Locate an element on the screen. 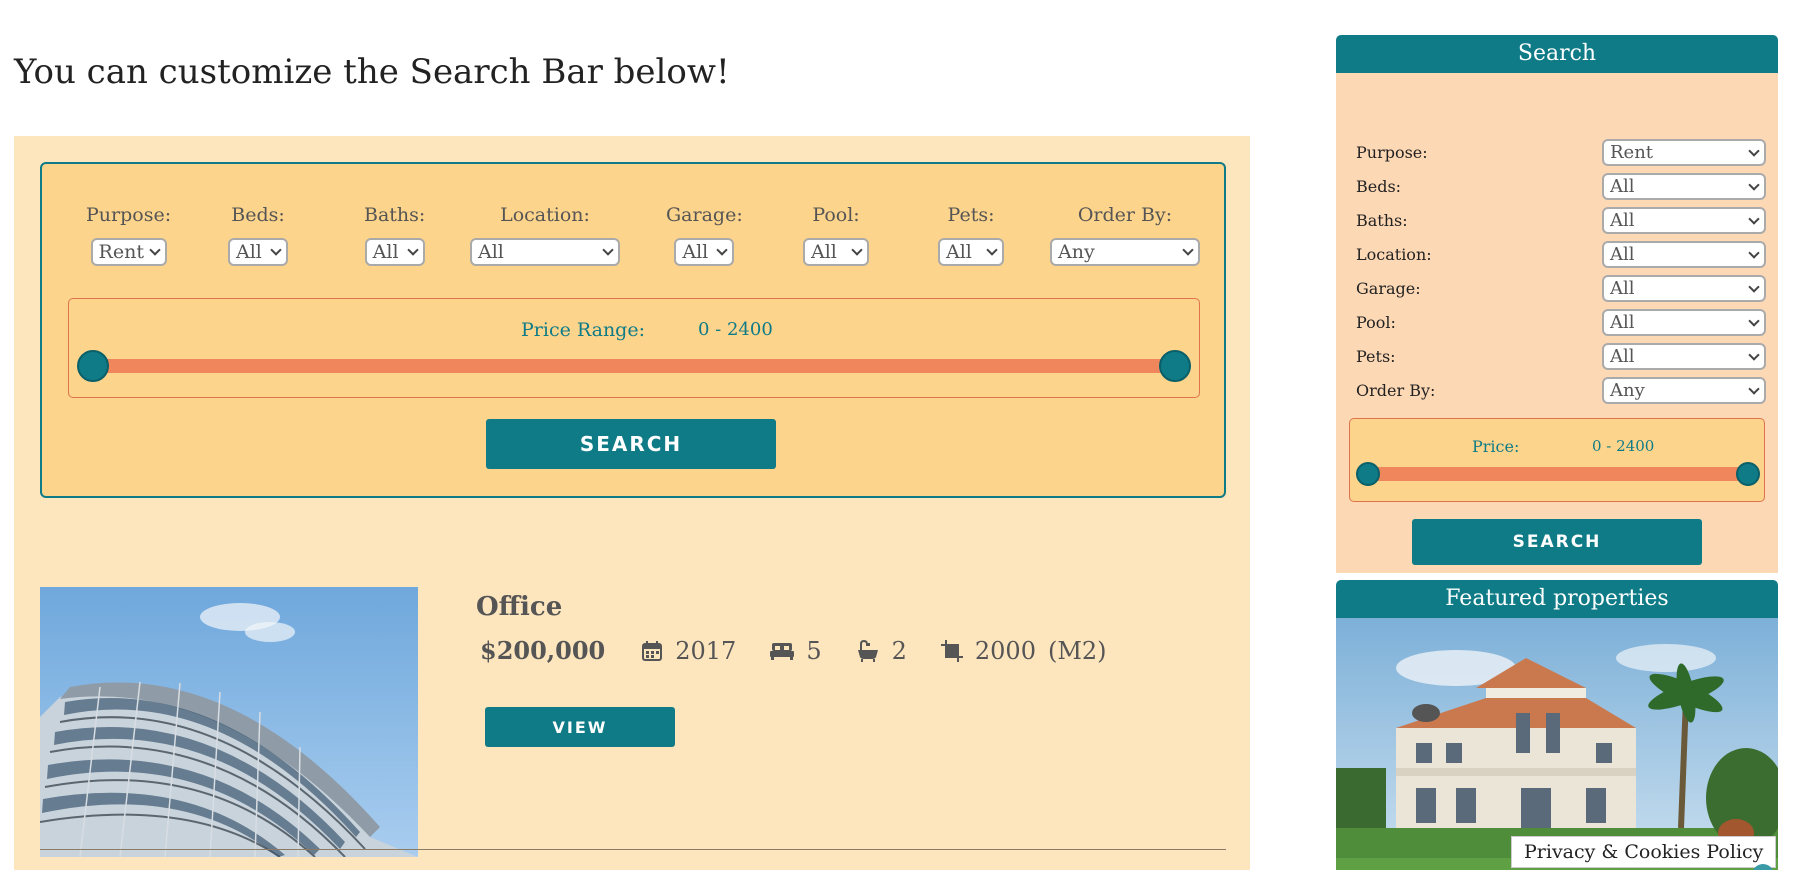 Image resolution: width=1805 pixels, height=870 pixels. pets-label: Pets: is located at coordinates (971, 215).